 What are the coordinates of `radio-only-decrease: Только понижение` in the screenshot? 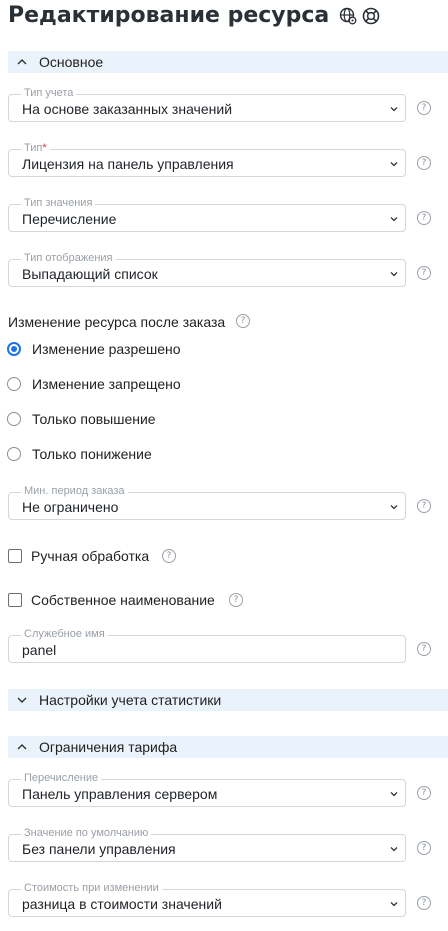 It's located at (79, 454).